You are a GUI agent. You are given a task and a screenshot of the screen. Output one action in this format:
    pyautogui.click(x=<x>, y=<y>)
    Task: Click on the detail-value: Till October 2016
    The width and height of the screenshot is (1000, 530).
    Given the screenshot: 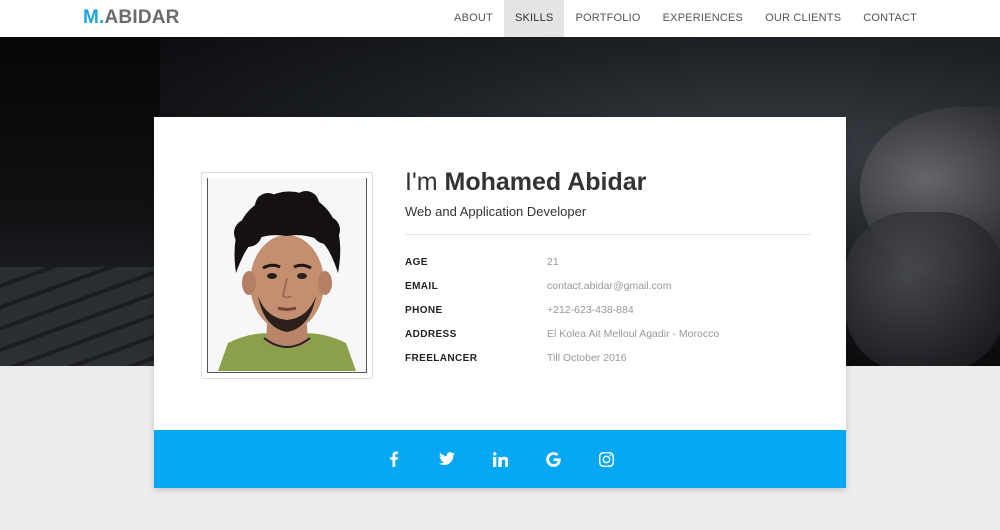 What is the action you would take?
    pyautogui.click(x=587, y=358)
    